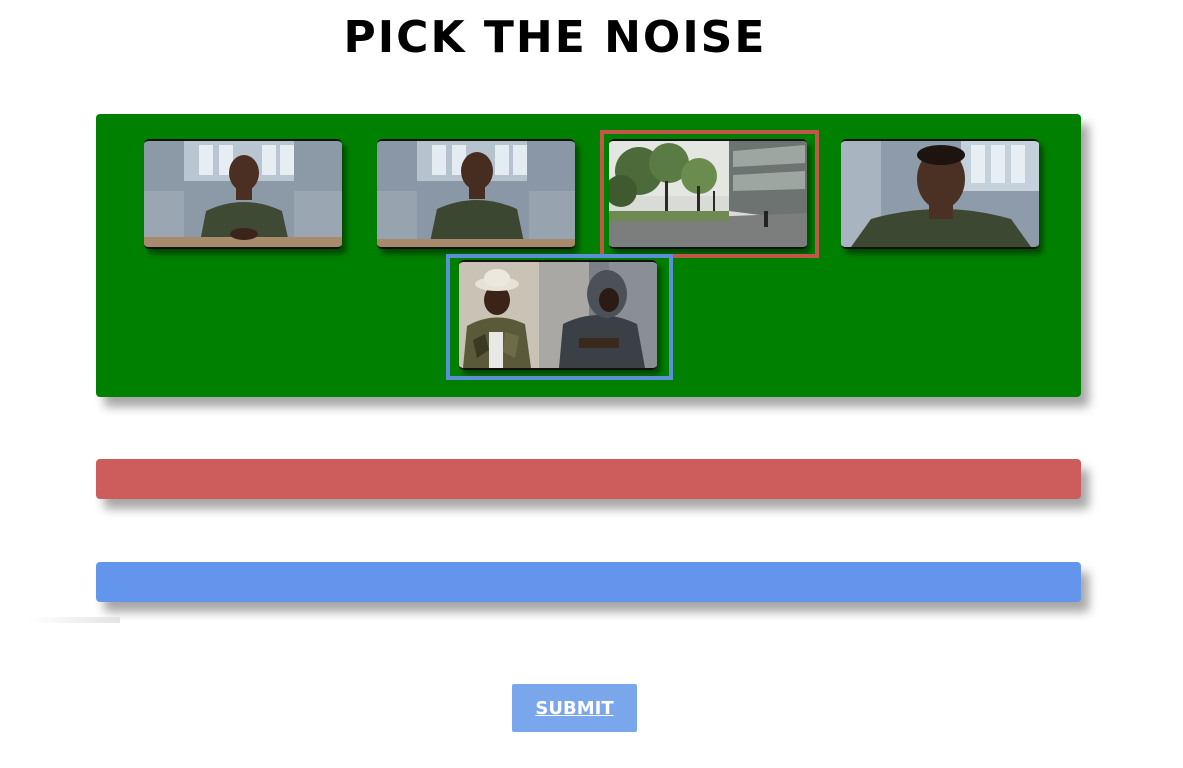 This screenshot has width=1183, height=768. Describe the element at coordinates (559, 317) in the screenshot. I see `blue-selection-frame` at that location.